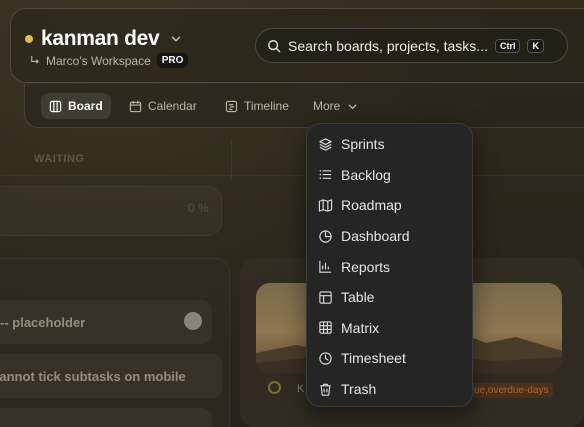 Image resolution: width=584 pixels, height=427 pixels. What do you see at coordinates (389, 328) in the screenshot?
I see `menu-item-matrix: Matrix` at bounding box center [389, 328].